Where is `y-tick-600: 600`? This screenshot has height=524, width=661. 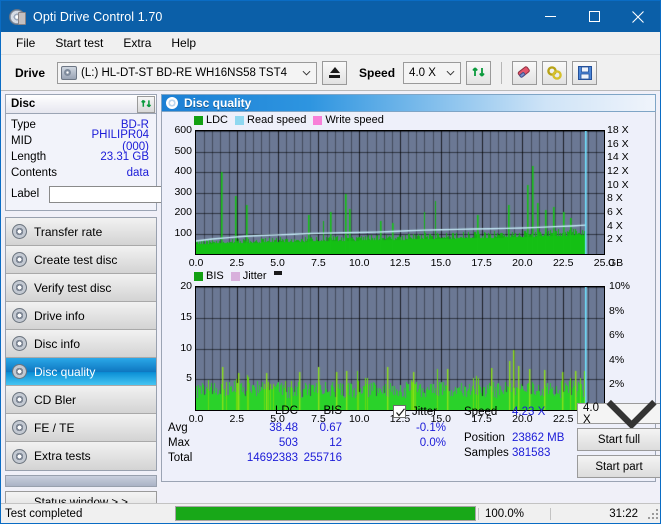
y-tick-600: 600 is located at coordinates (183, 130).